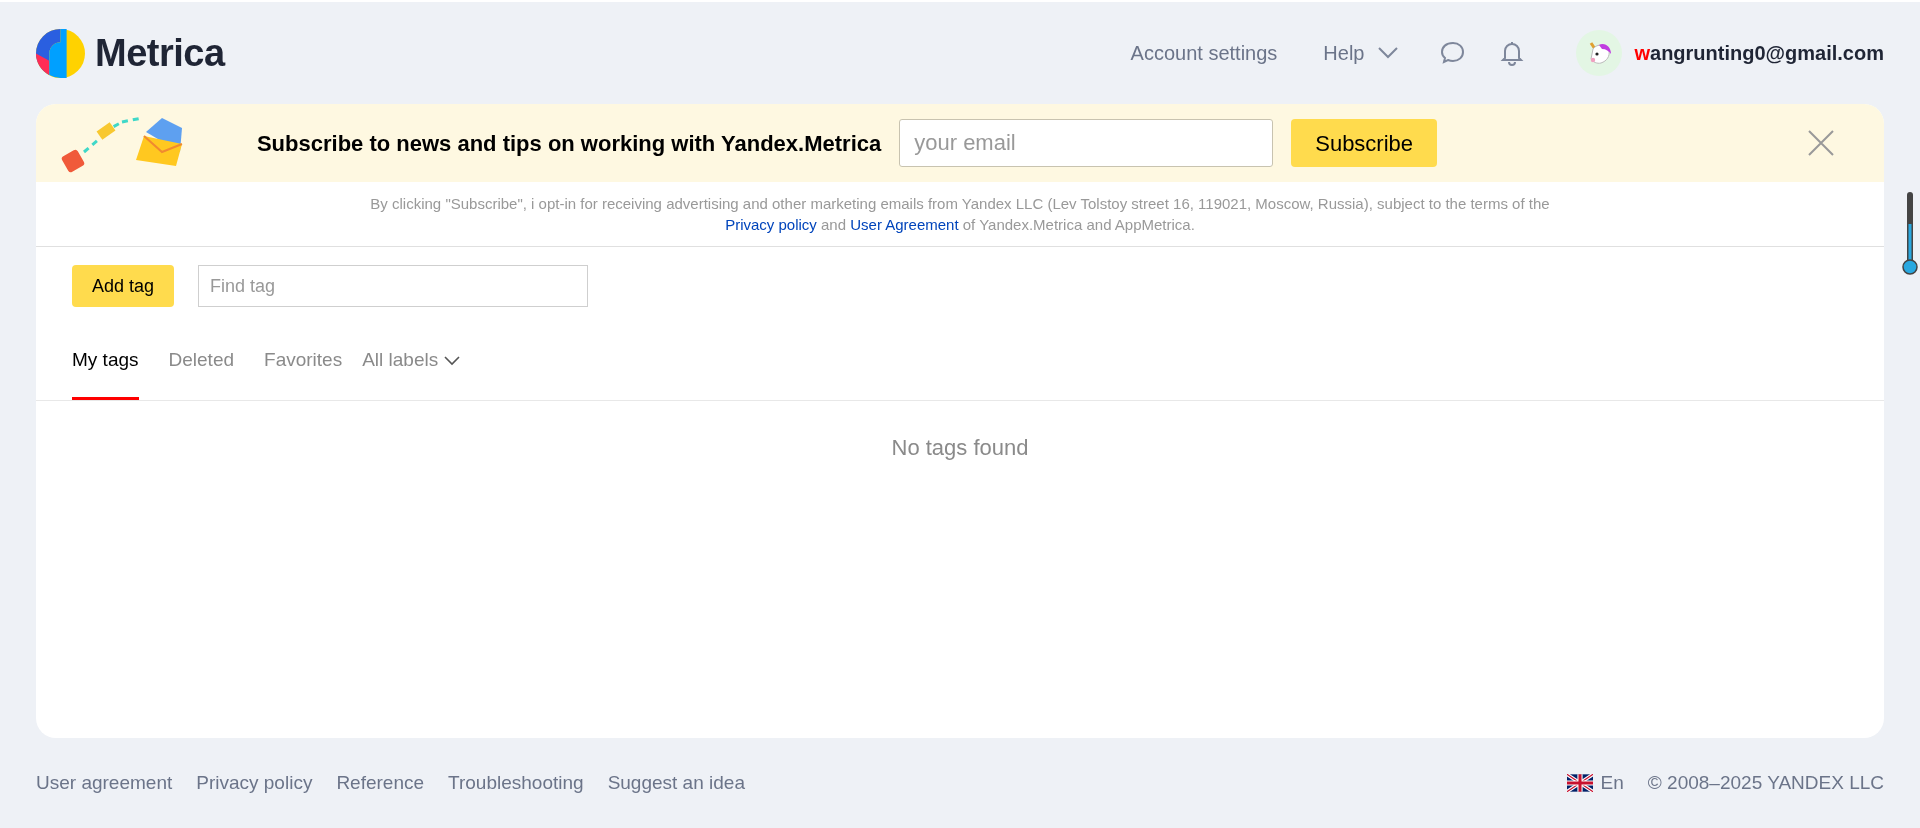  What do you see at coordinates (201, 372) in the screenshot?
I see `tab: Deleted` at bounding box center [201, 372].